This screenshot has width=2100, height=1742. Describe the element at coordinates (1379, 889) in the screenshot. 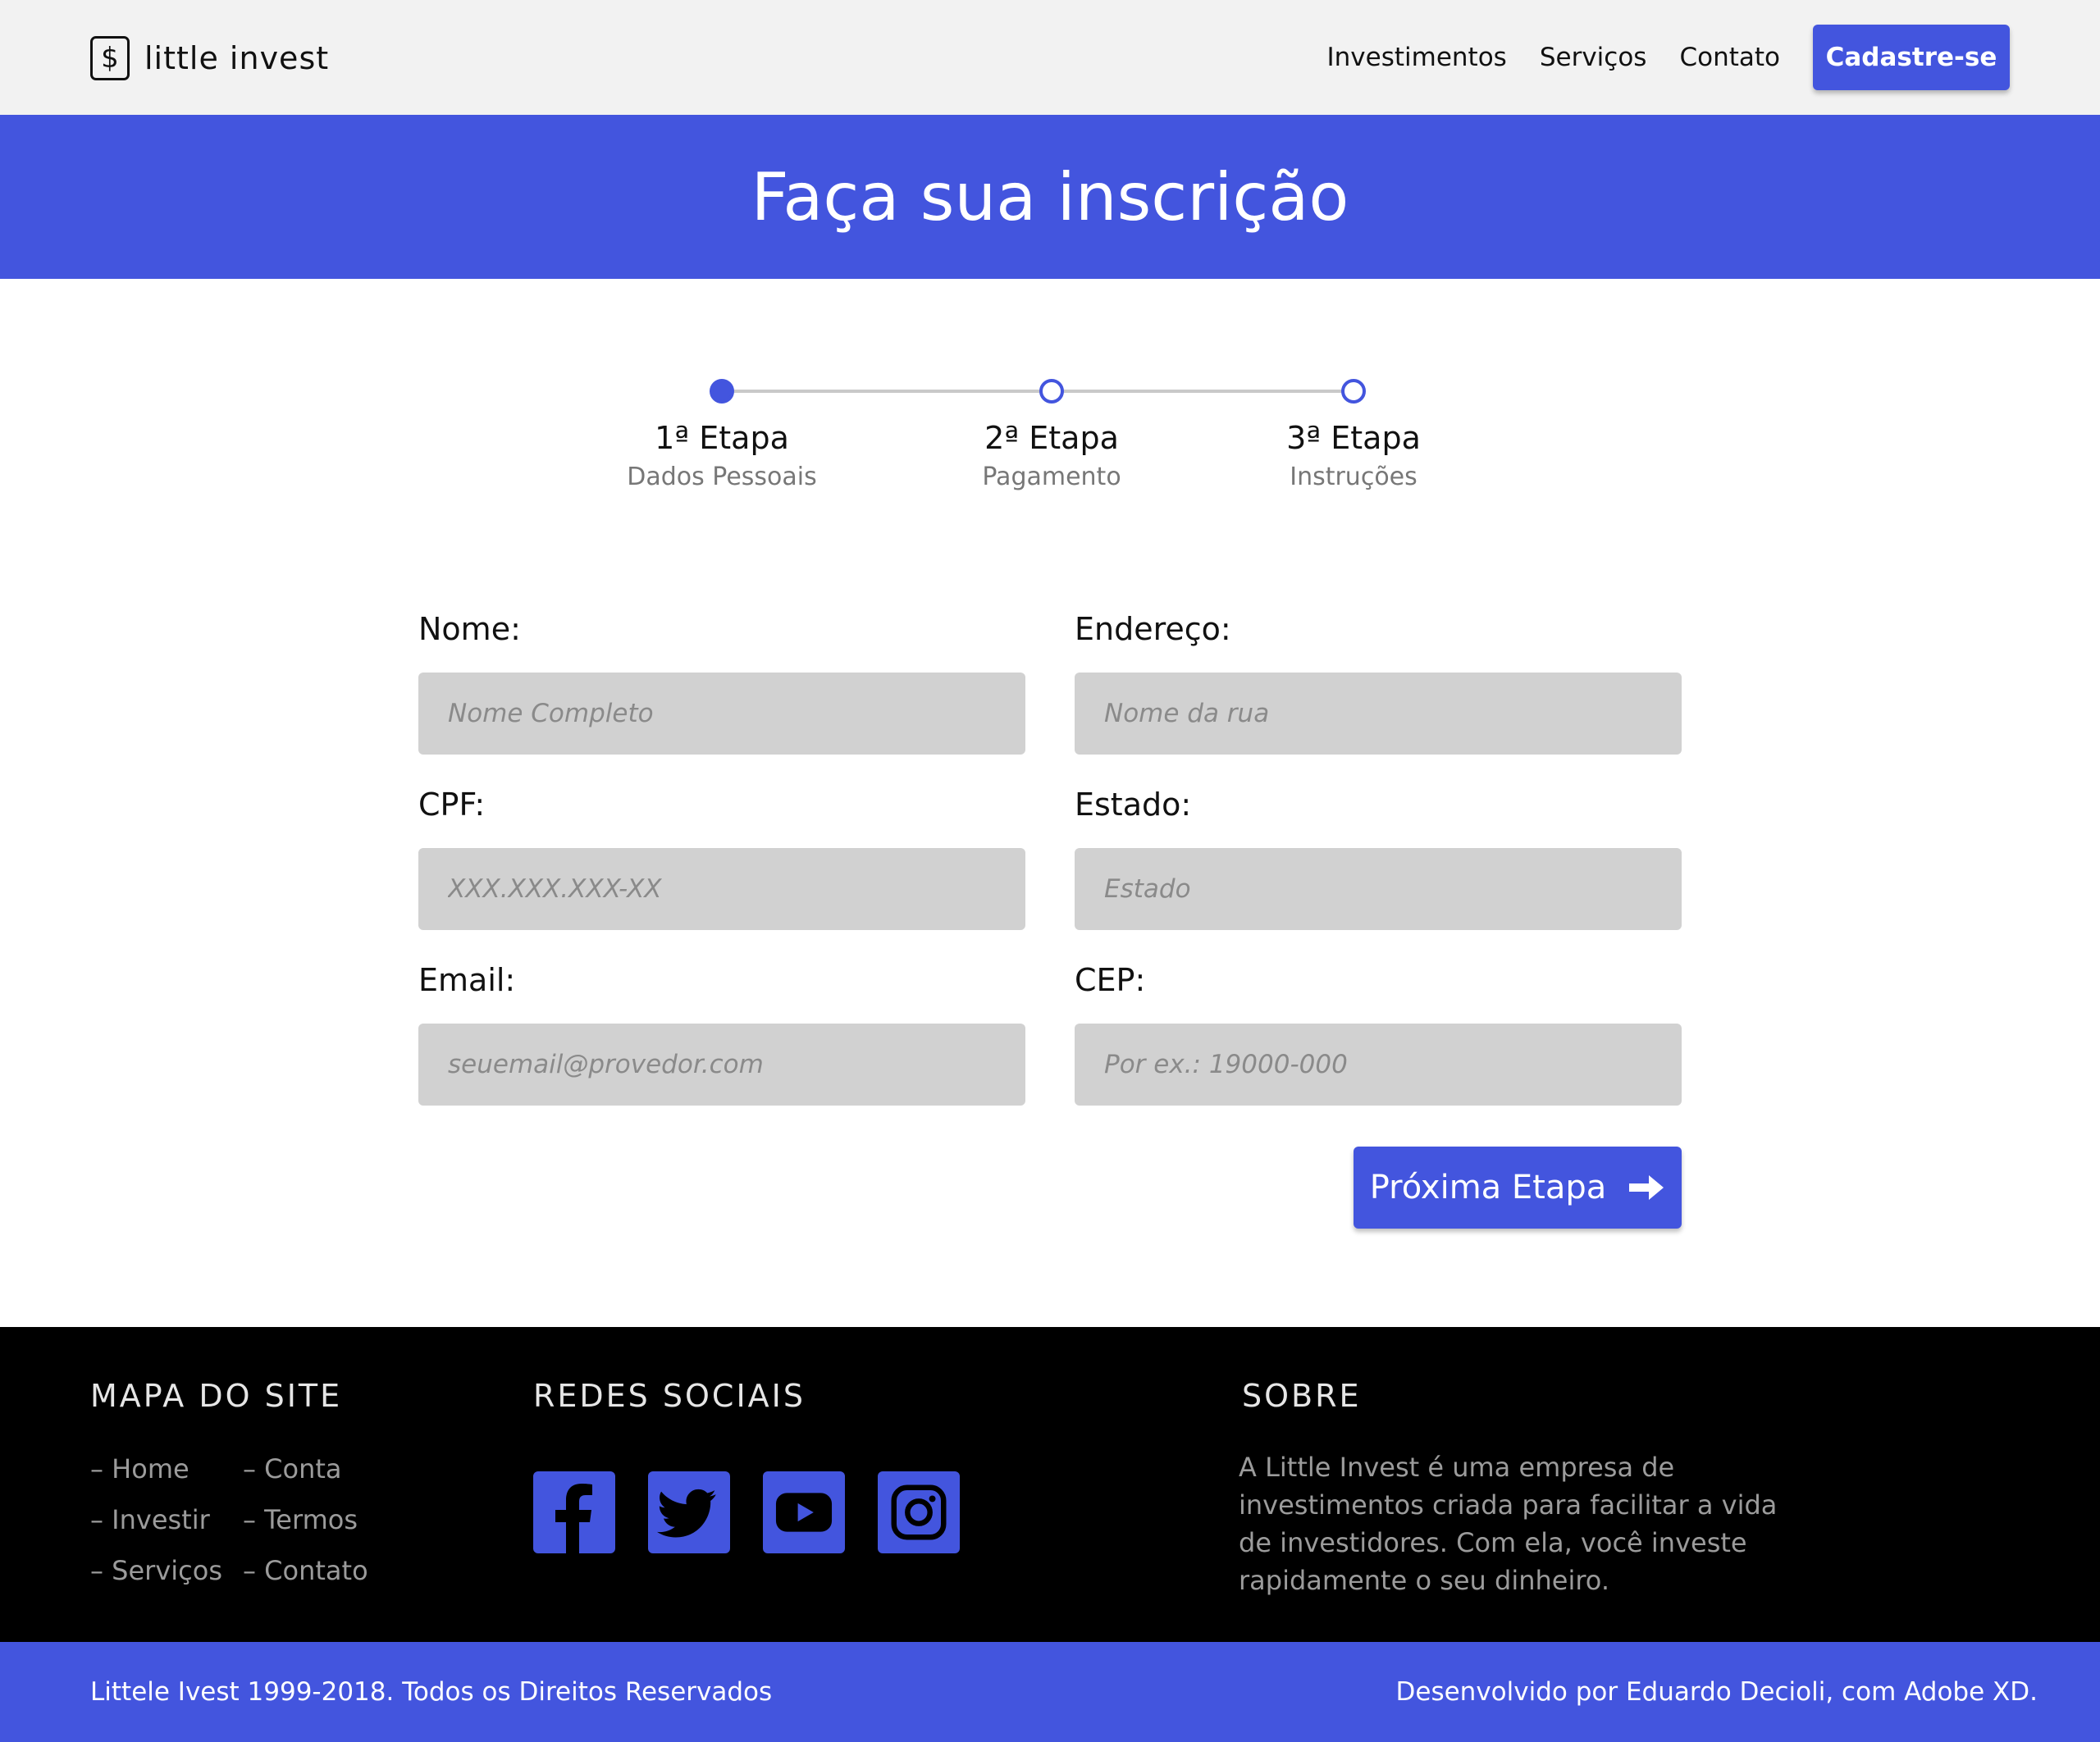

I see `estado-input` at that location.